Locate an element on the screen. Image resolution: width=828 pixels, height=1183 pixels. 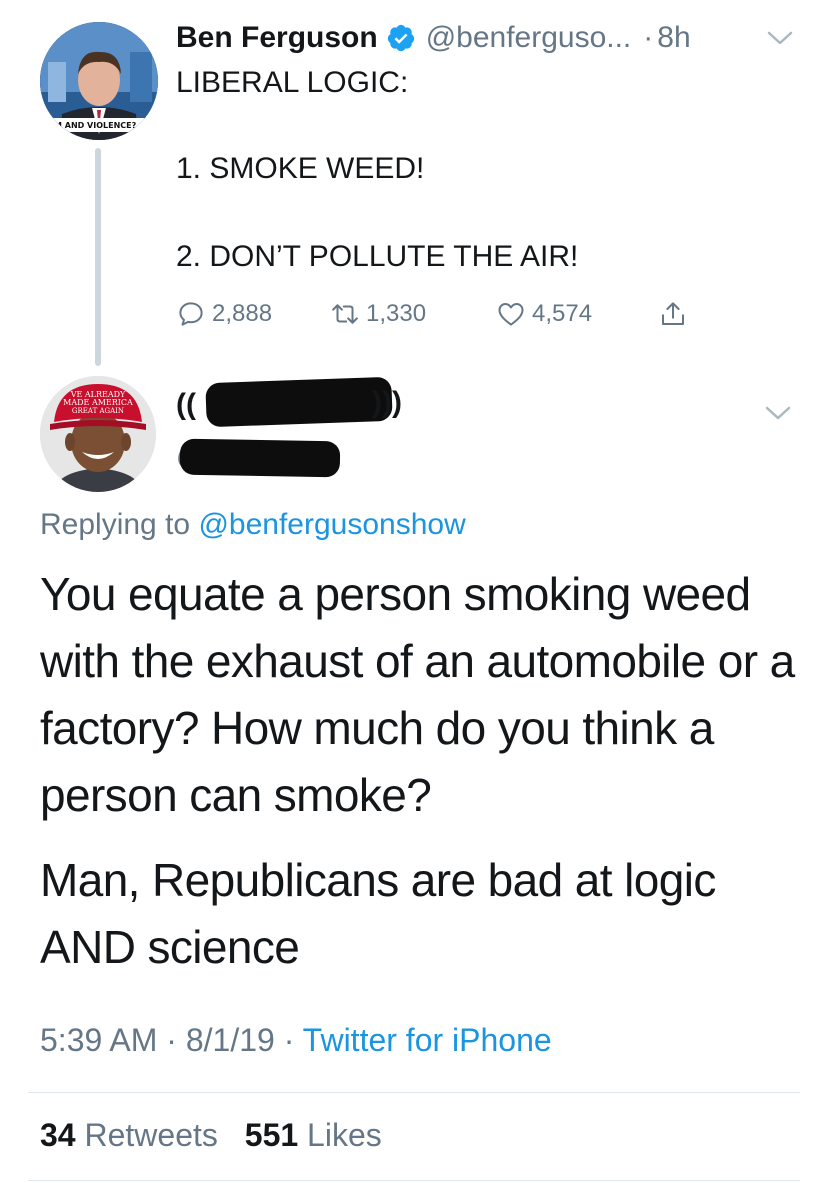
like-count: 4,574 is located at coordinates (562, 313).